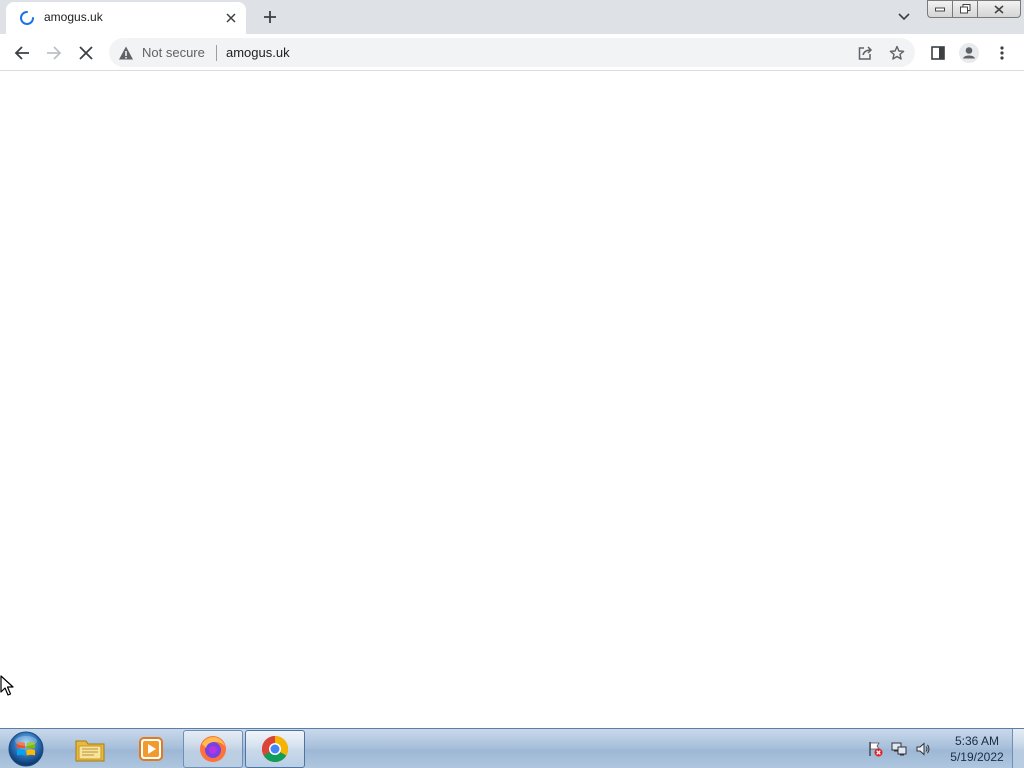 This screenshot has height=768, width=1024. I want to click on taskbar: 5:36 AM 5/19/2022, so click(512, 748).